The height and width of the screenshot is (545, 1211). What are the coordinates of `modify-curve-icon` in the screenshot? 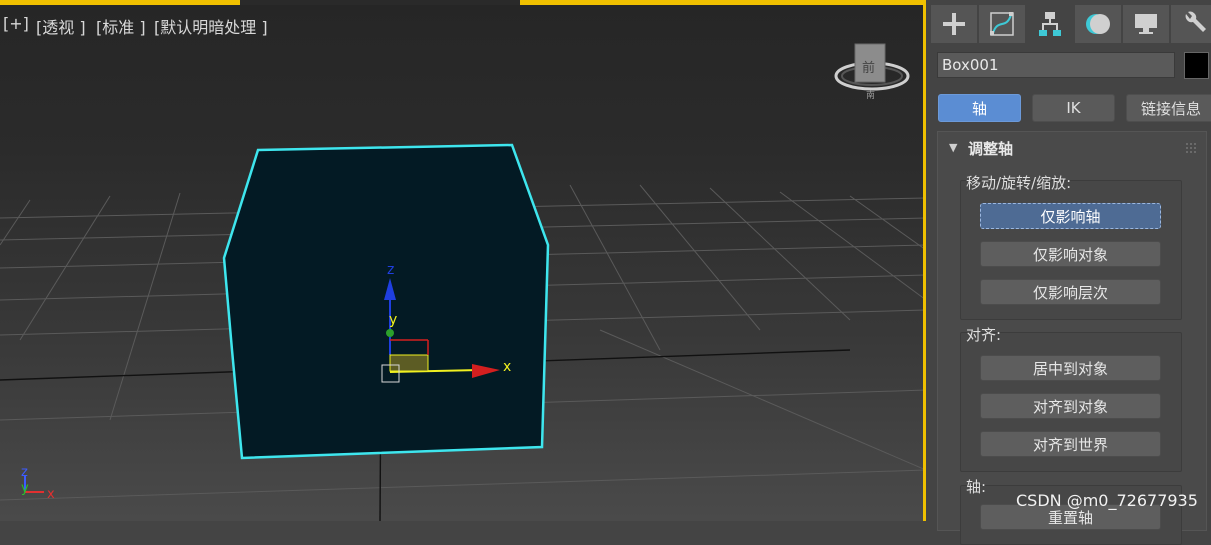 It's located at (1002, 24).